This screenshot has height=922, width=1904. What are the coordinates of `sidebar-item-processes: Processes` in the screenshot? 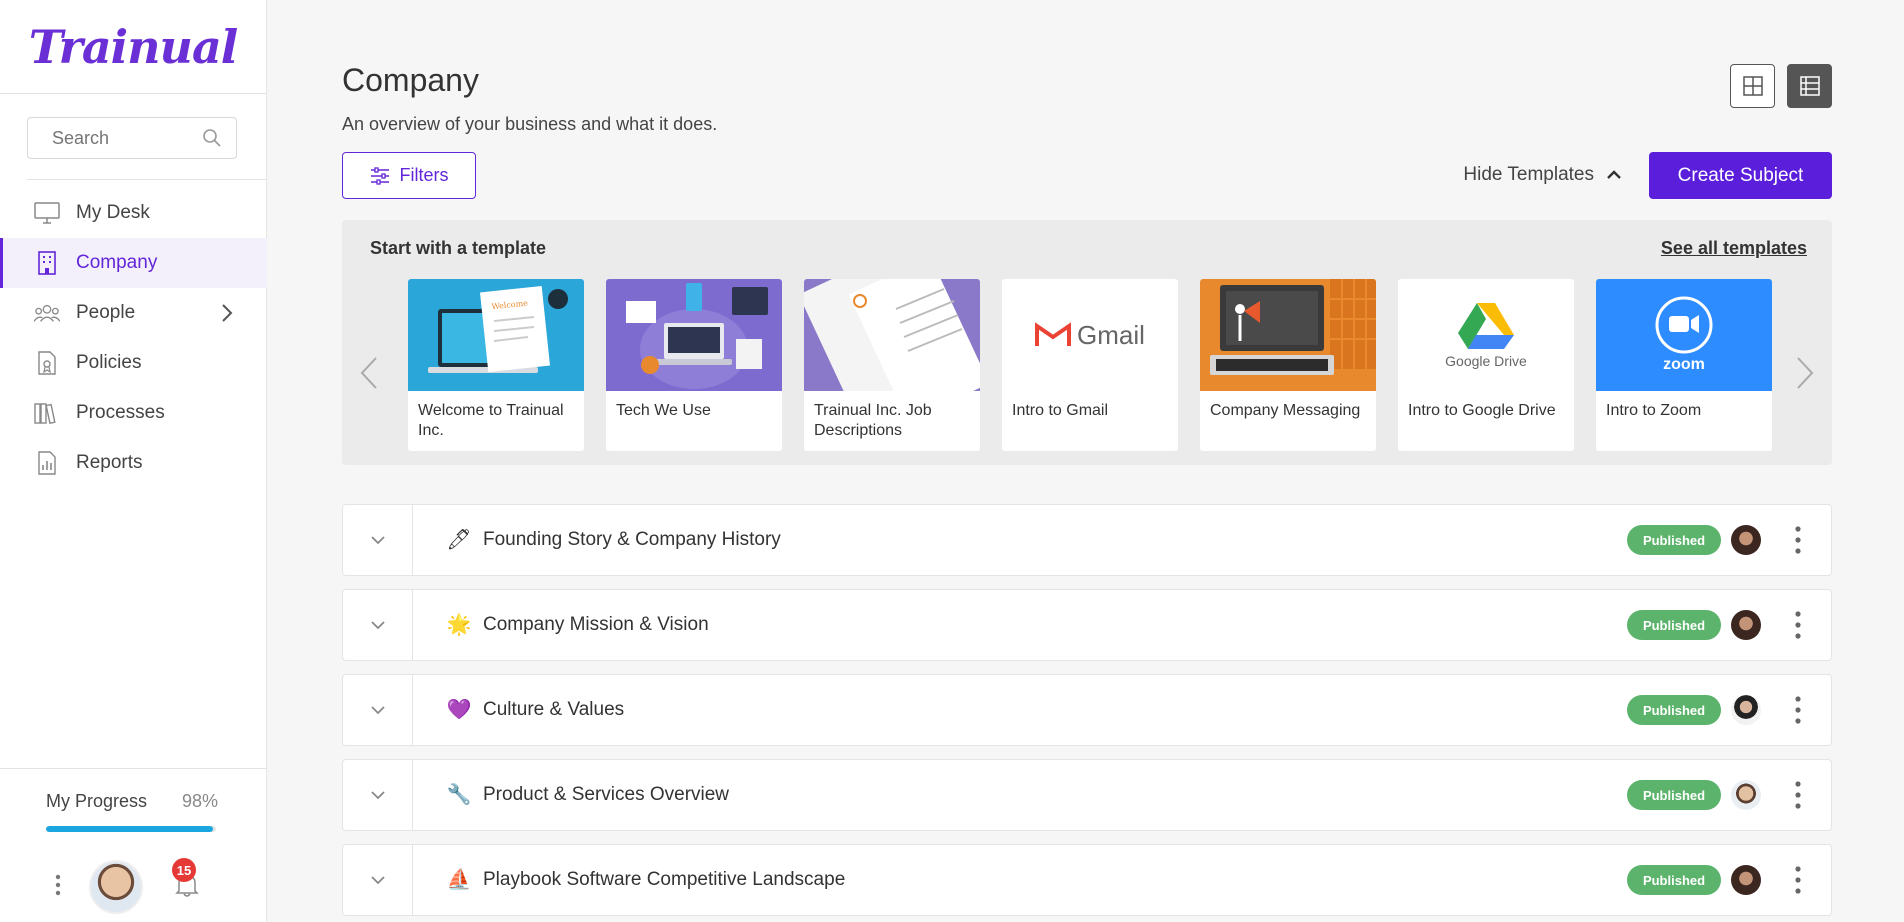 It's located at (133, 413).